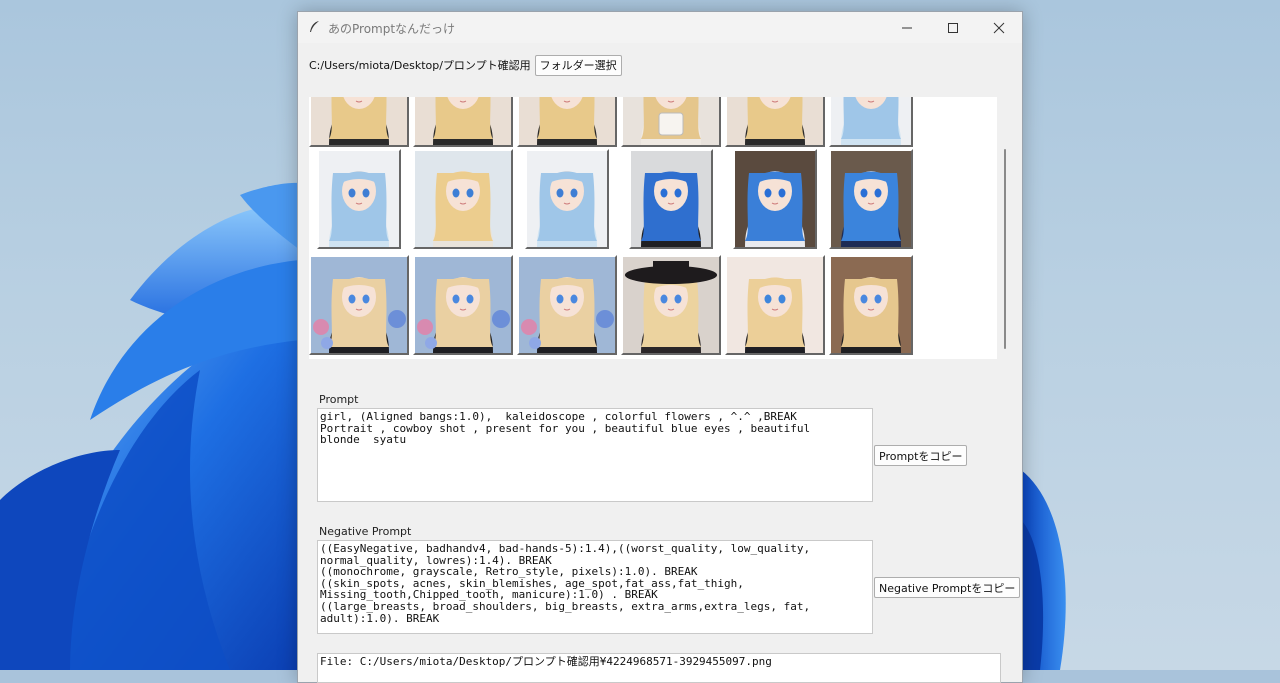 The height and width of the screenshot is (683, 1280). Describe the element at coordinates (392, 29) in the screenshot. I see `window-title: あのPromptなんだっけ` at that location.